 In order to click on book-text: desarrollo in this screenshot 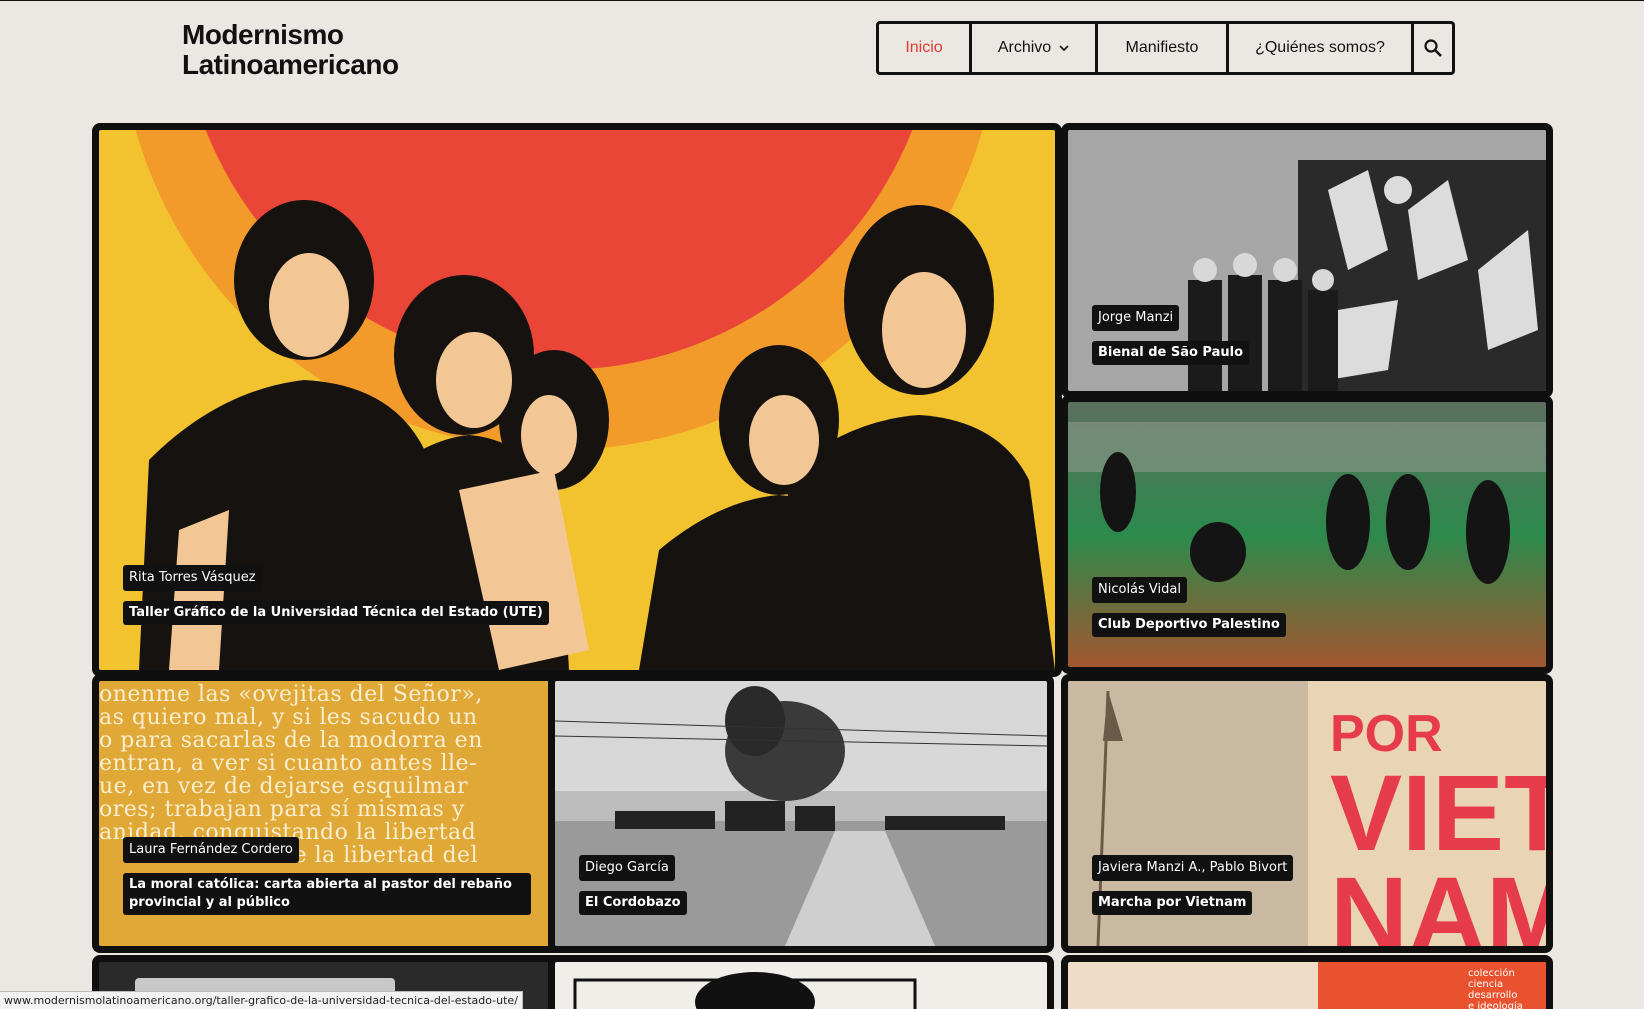, I will do `click(1493, 995)`.